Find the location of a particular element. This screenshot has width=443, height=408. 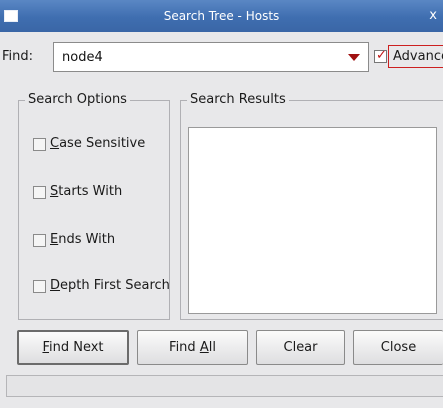

close-icon: x is located at coordinates (433, 15).